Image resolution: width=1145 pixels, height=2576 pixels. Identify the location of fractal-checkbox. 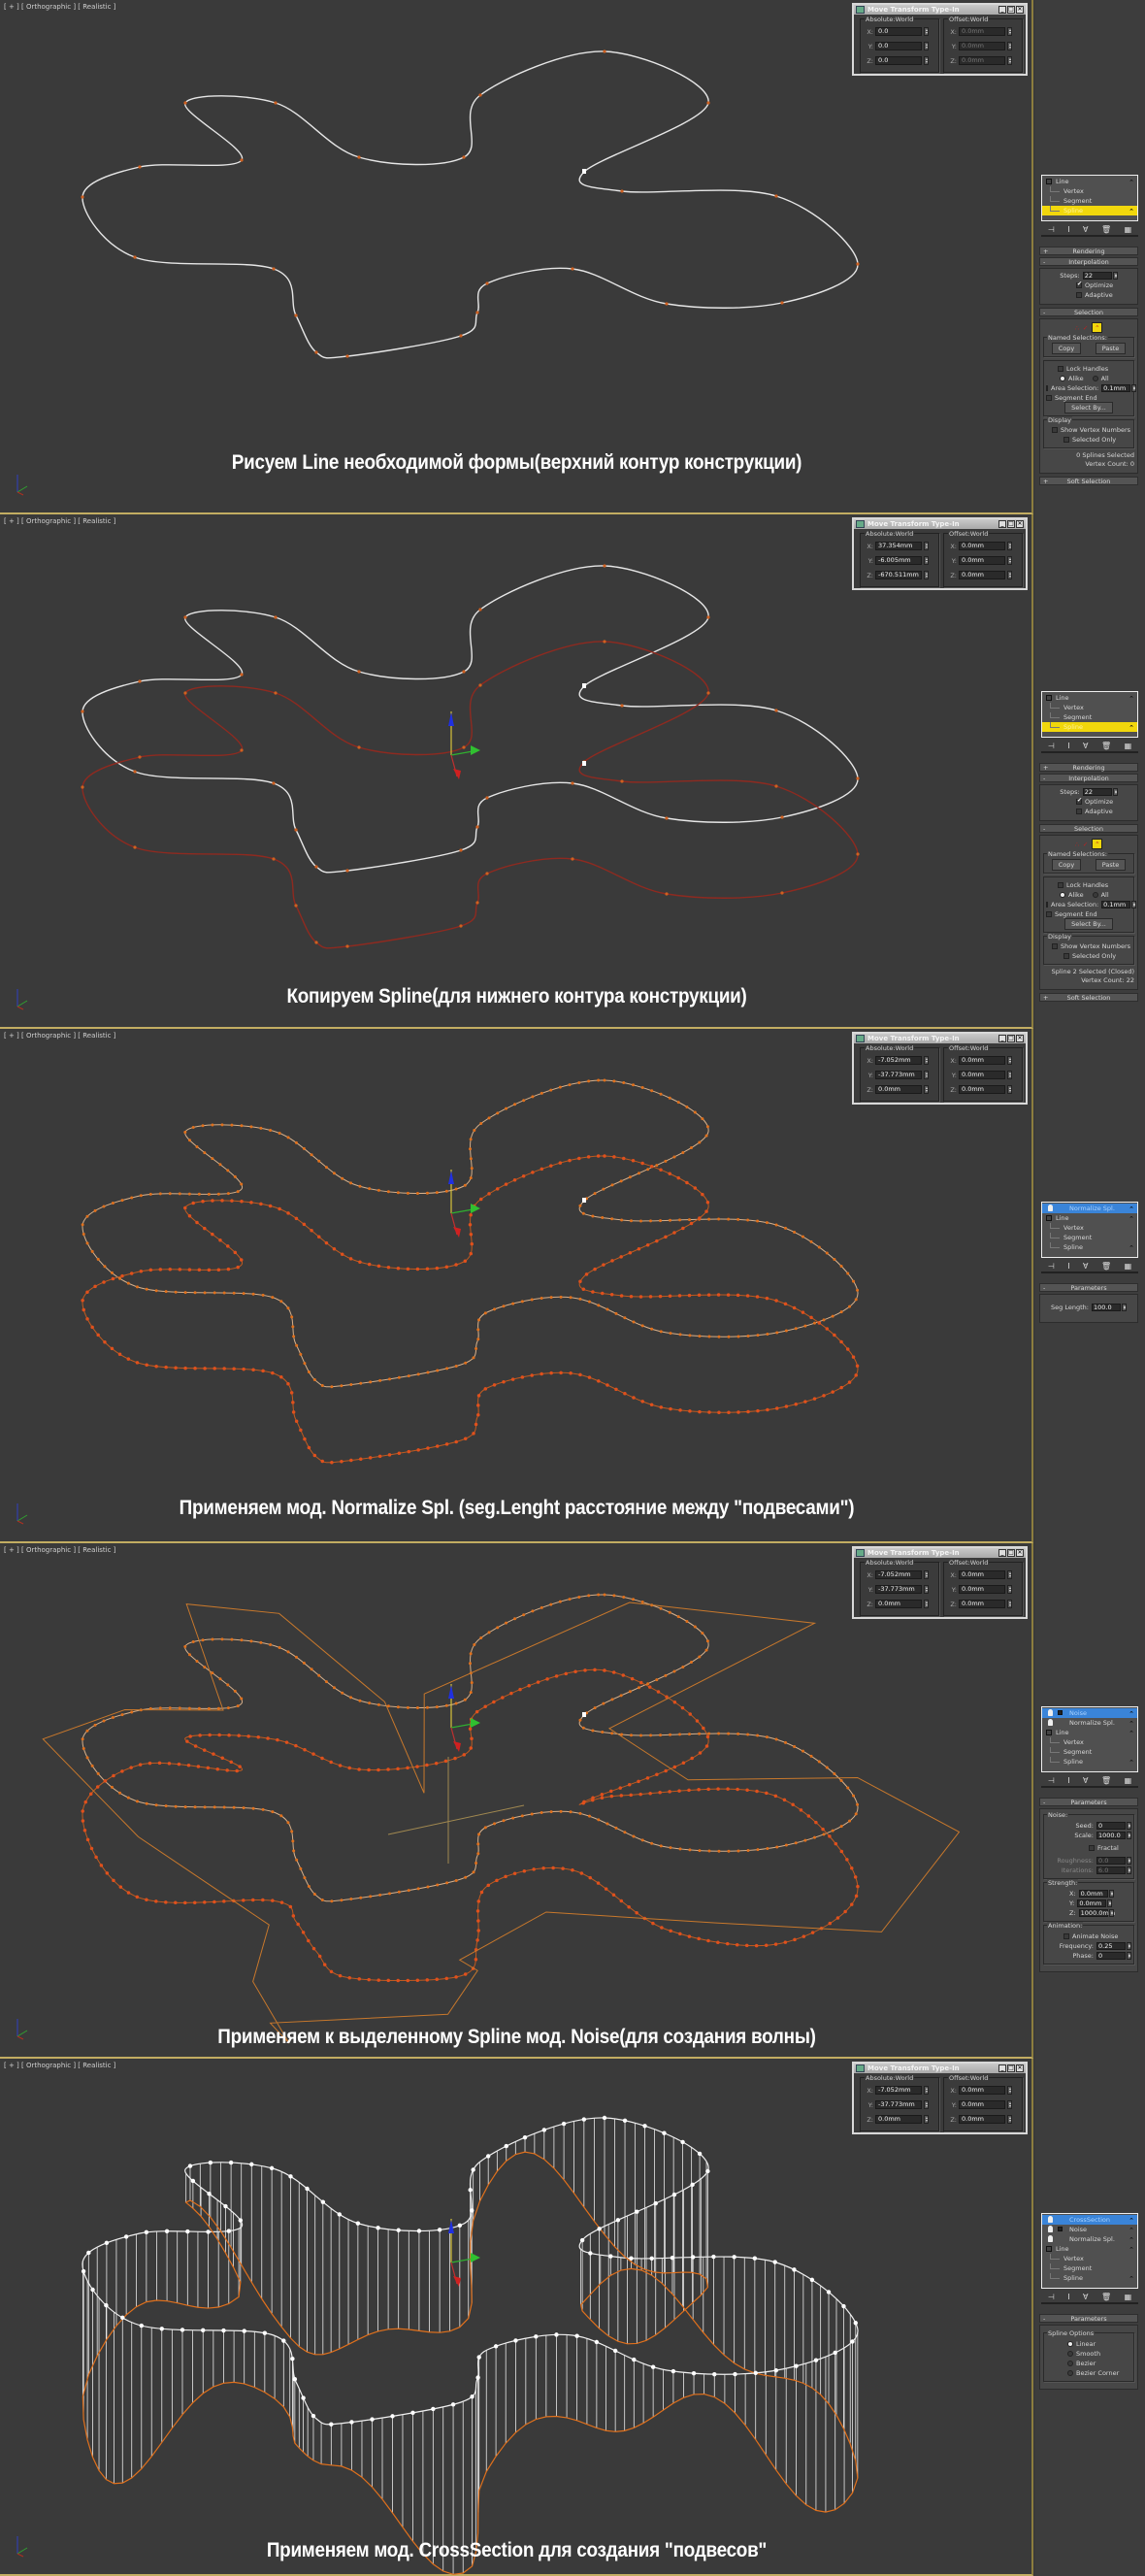
(1092, 1848).